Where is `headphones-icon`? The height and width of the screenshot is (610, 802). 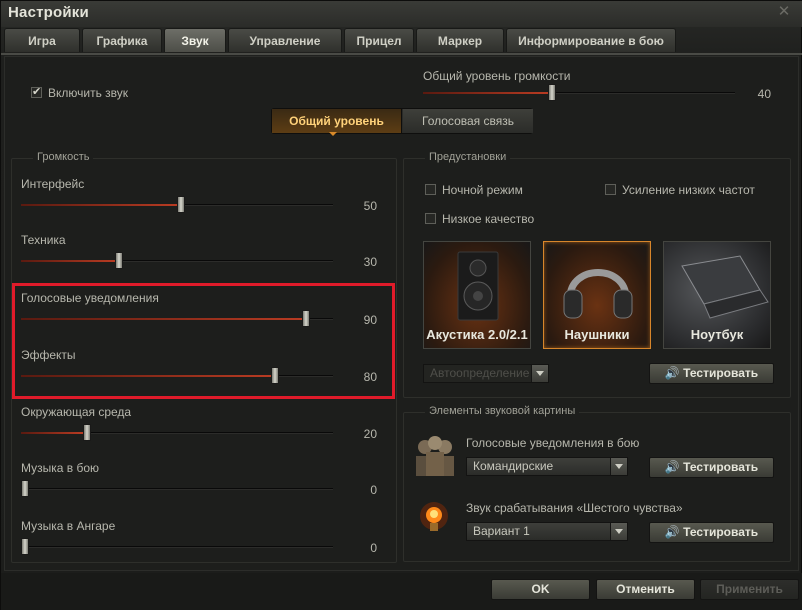 headphones-icon is located at coordinates (598, 294).